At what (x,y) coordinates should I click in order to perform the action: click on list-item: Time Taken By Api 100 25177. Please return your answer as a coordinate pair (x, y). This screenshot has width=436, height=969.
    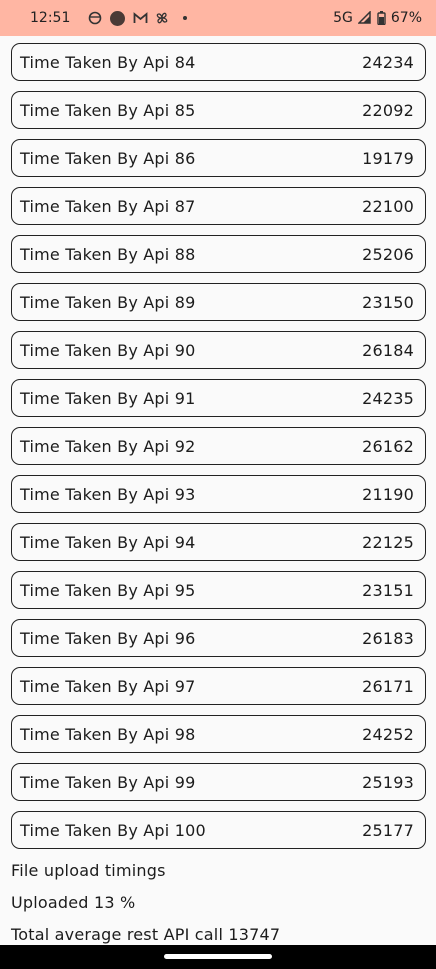
    Looking at the image, I should click on (218, 830).